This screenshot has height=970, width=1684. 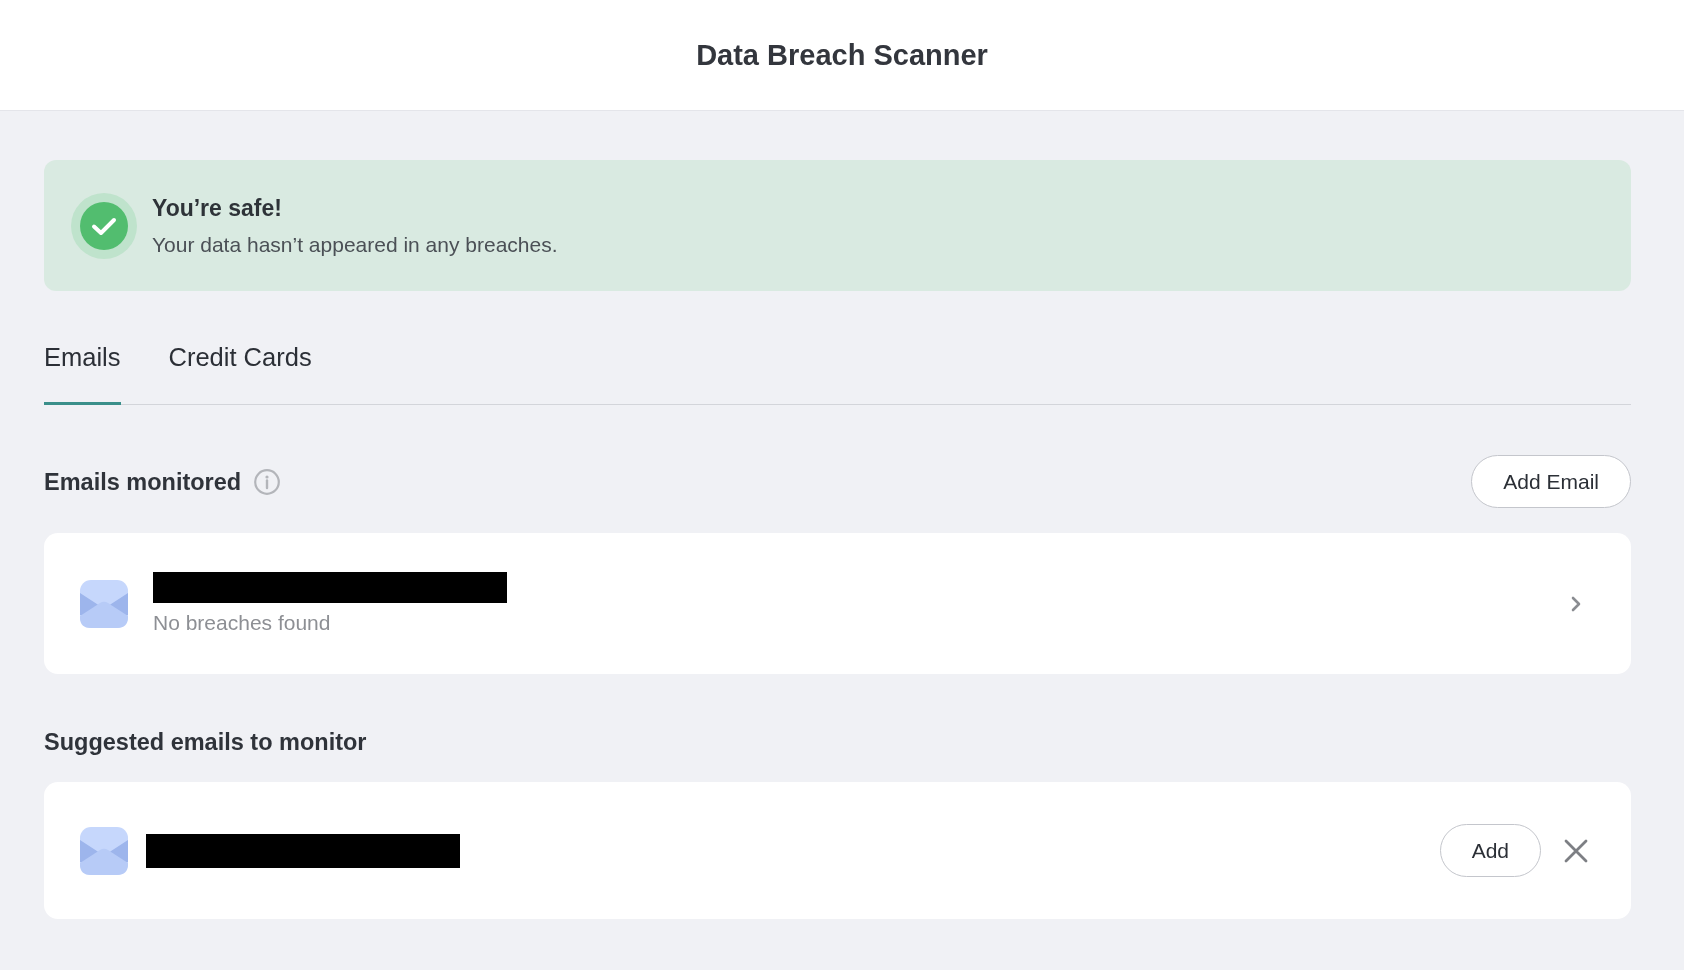 What do you see at coordinates (82, 370) in the screenshot?
I see `tab: Emails` at bounding box center [82, 370].